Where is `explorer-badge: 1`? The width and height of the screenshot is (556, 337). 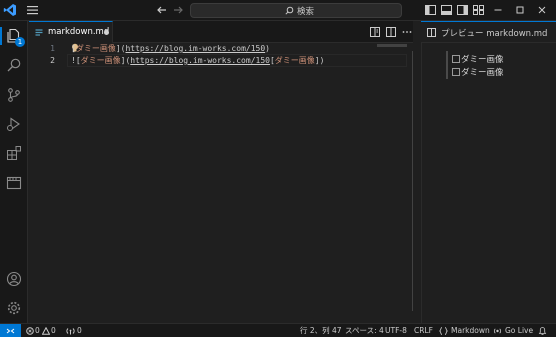 explorer-badge: 1 is located at coordinates (20, 42).